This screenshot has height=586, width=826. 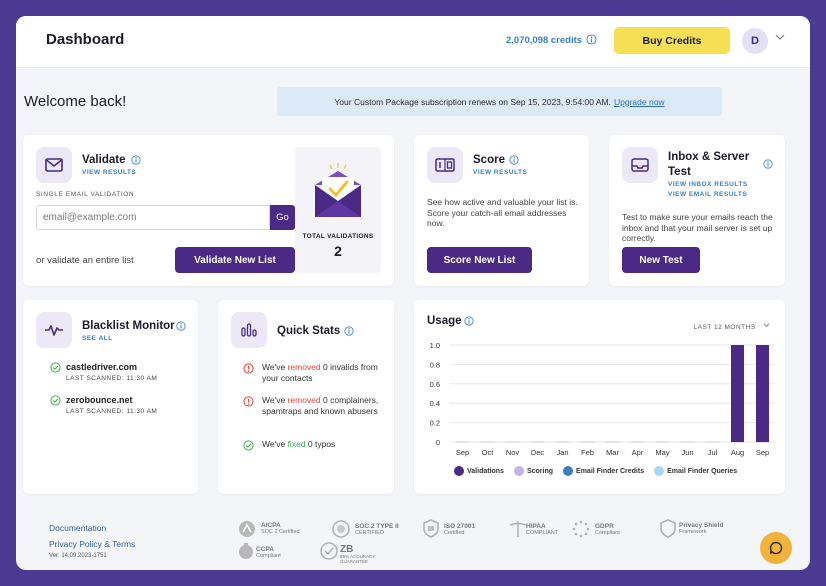 What do you see at coordinates (544, 40) in the screenshot?
I see `credits-balance: 2,070,098 credits` at bounding box center [544, 40].